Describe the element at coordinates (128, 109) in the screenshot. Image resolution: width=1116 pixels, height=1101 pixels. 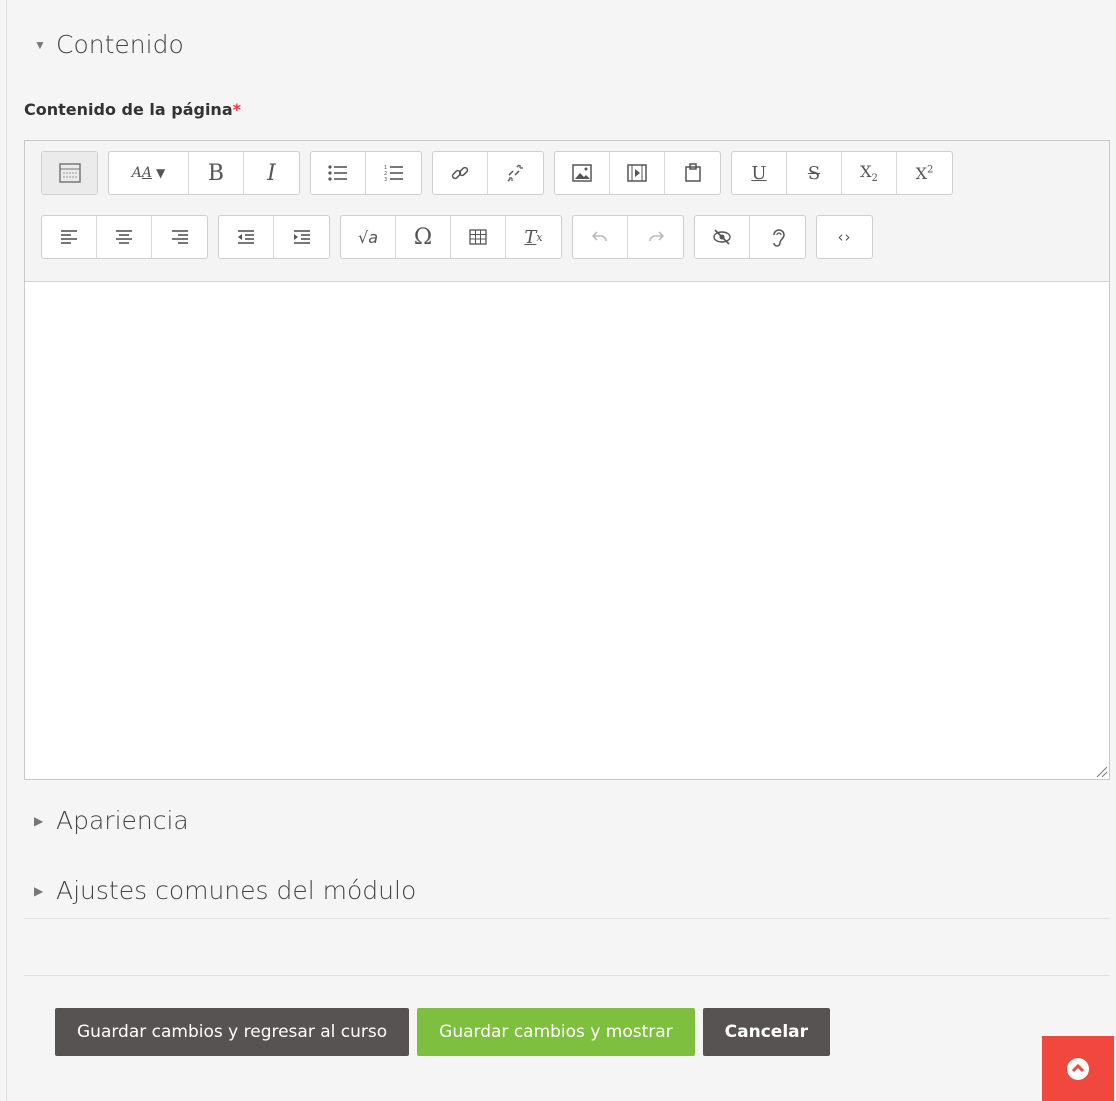
I see `field-label-text: Contenido de la página` at that location.